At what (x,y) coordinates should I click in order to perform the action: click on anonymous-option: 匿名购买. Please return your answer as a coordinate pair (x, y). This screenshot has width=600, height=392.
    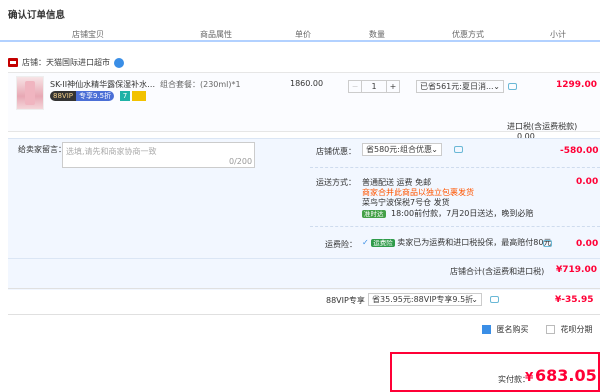
    Looking at the image, I should click on (505, 329).